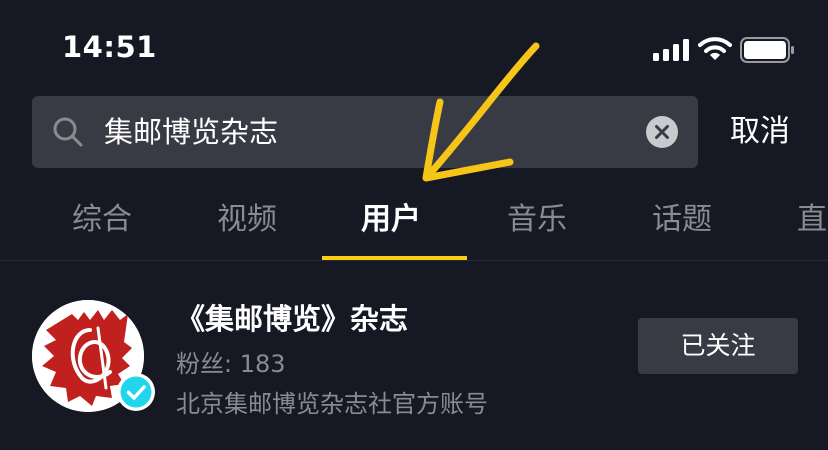 The image size is (828, 450). What do you see at coordinates (414, 260) in the screenshot?
I see `tabs-divider` at bounding box center [414, 260].